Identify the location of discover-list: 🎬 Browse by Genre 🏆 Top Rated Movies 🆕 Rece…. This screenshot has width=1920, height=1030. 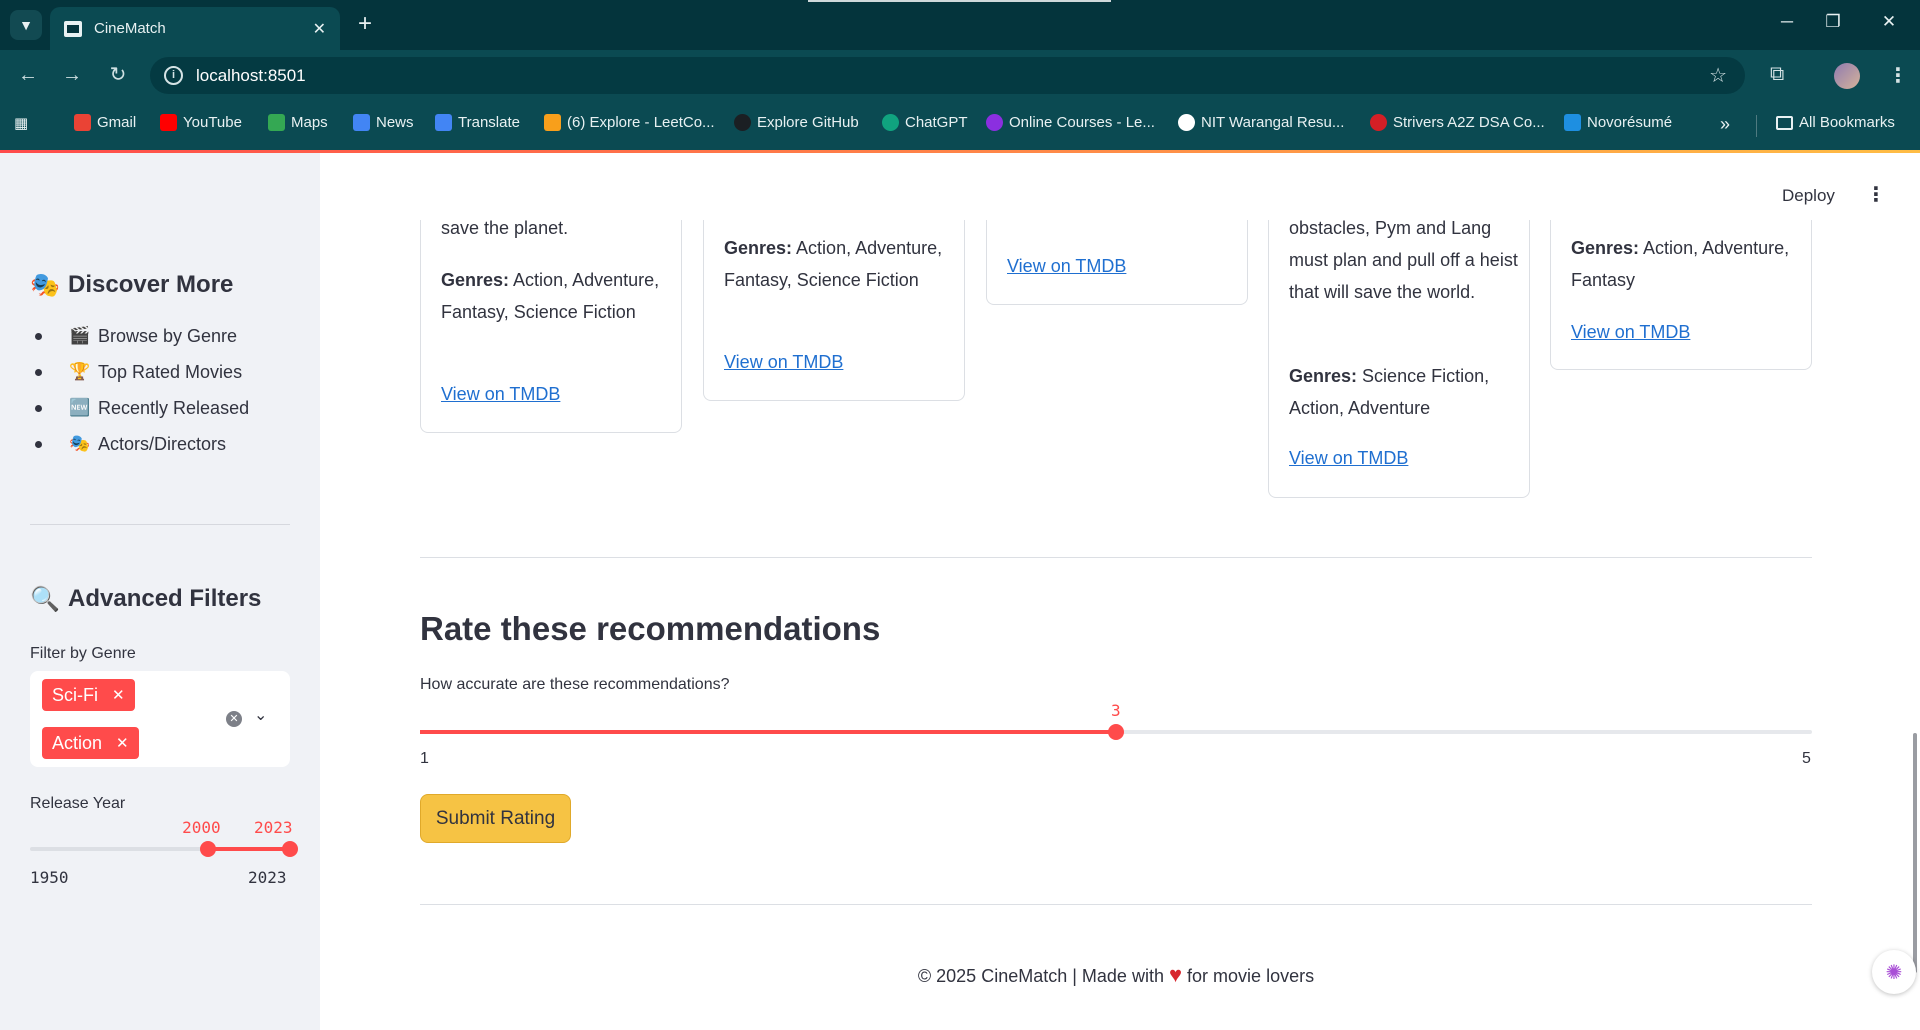
(139, 390).